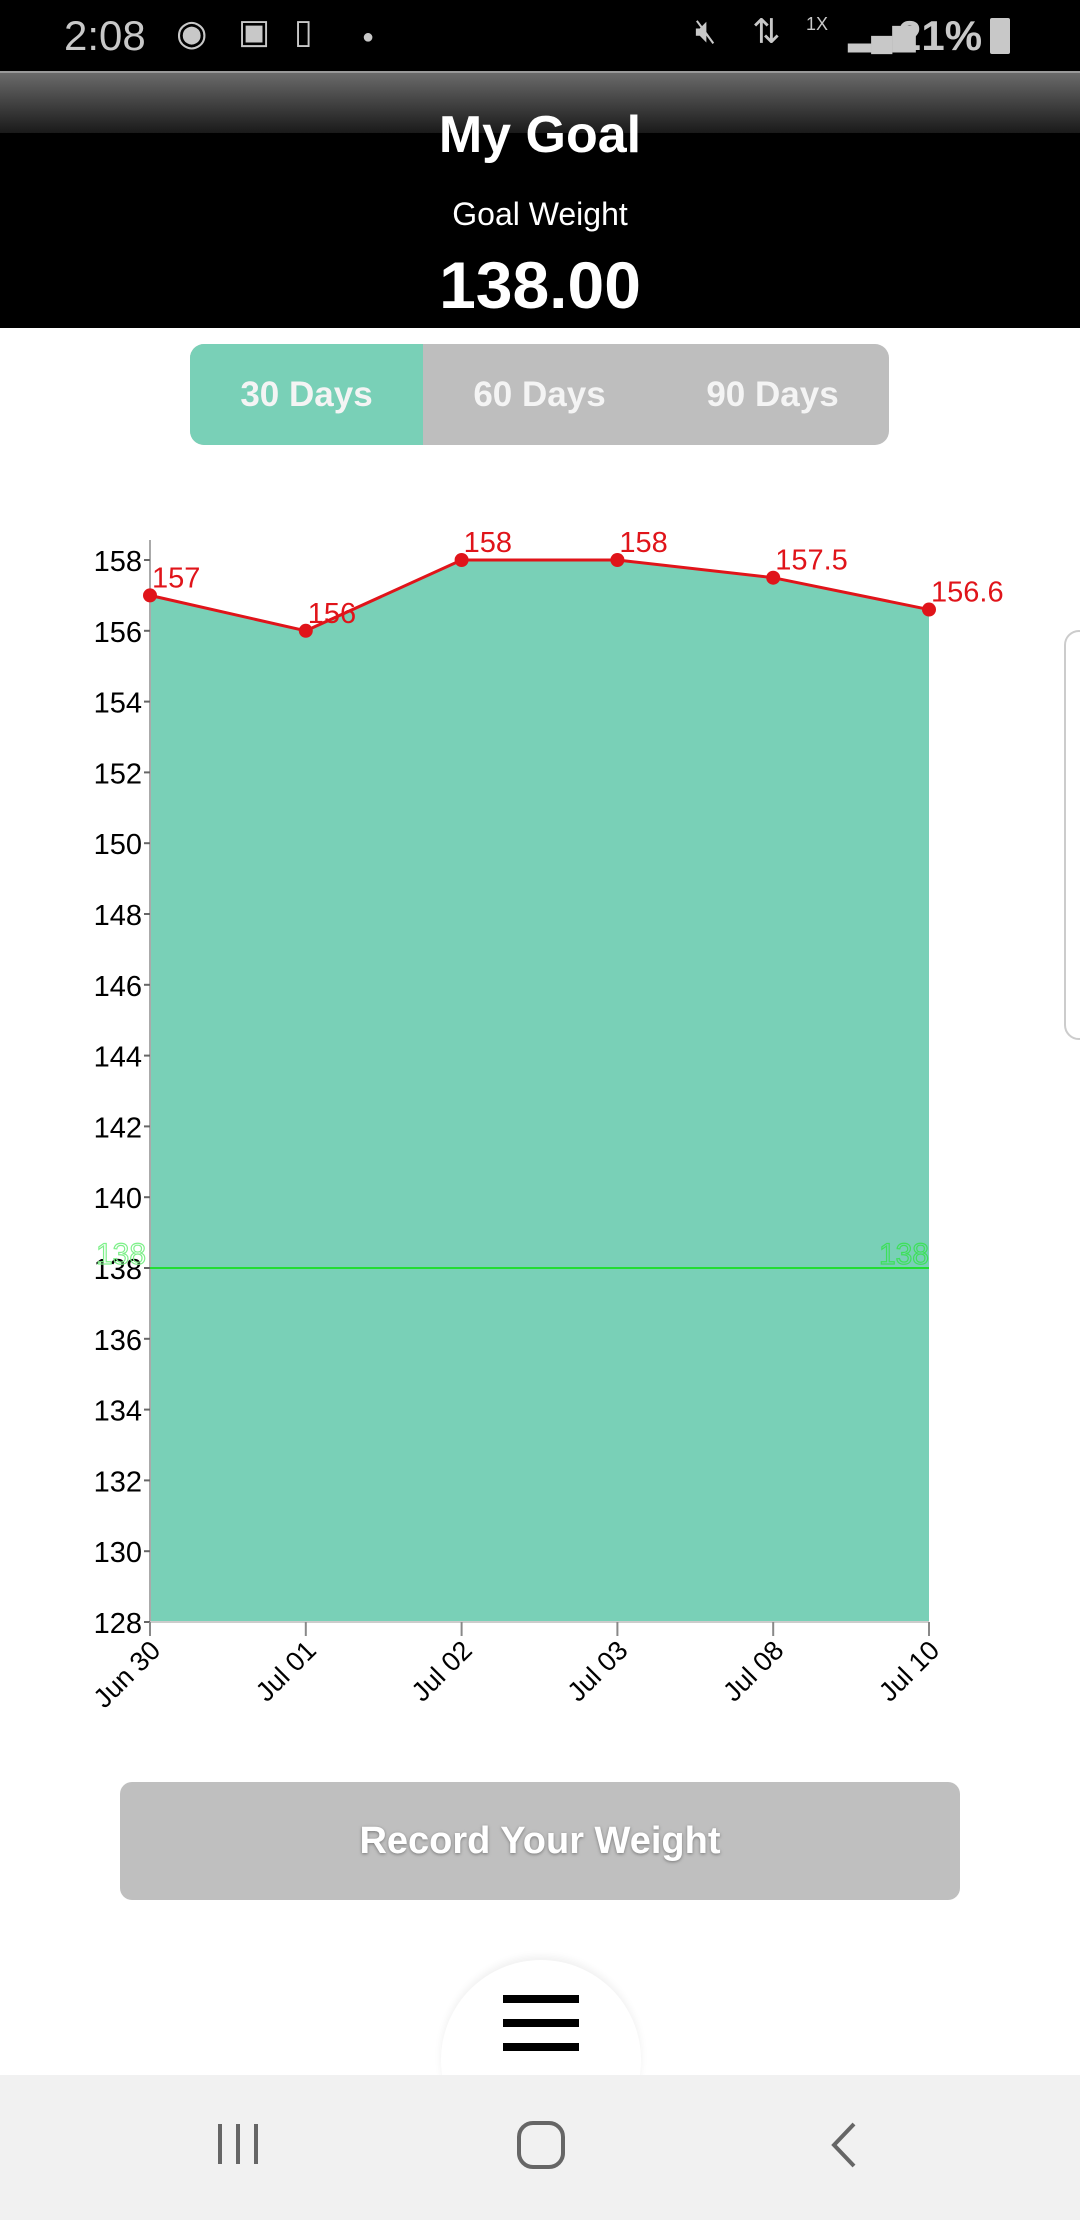 This screenshot has height=2220, width=1080. I want to click on system-nav-bar, so click(540, 2147).